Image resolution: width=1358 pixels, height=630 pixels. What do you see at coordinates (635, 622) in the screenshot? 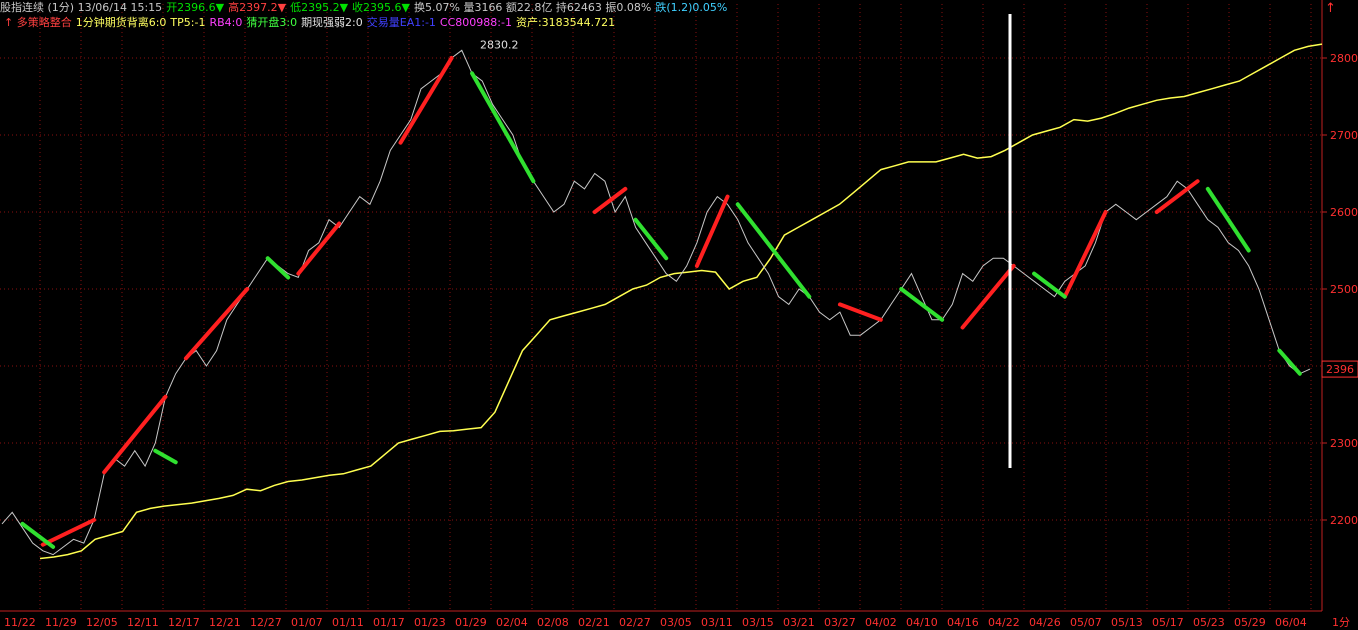
I see `x-tick-label: 02/27` at bounding box center [635, 622].